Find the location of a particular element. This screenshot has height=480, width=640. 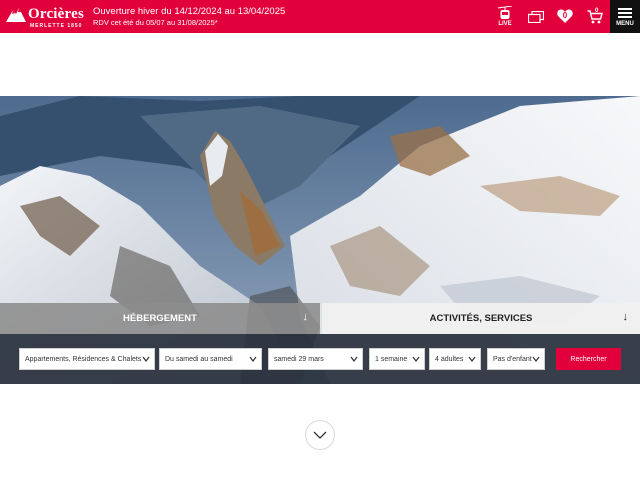

menu-button: MENU is located at coordinates (625, 16).